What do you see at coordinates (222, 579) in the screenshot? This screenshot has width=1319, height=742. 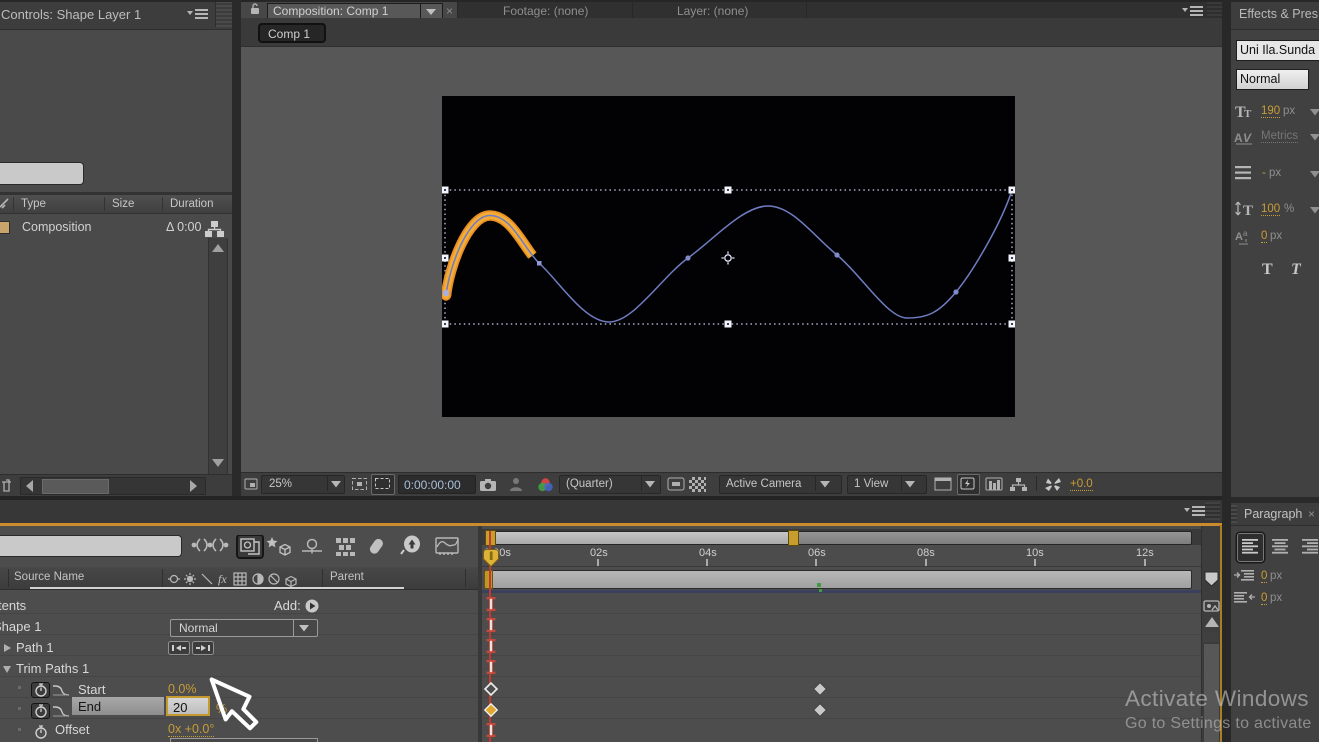 I see `svg-text: fx` at bounding box center [222, 579].